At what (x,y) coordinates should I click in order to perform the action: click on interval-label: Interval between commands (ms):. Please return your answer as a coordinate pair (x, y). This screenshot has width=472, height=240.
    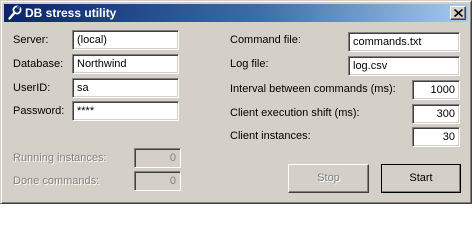
    Looking at the image, I should click on (313, 89).